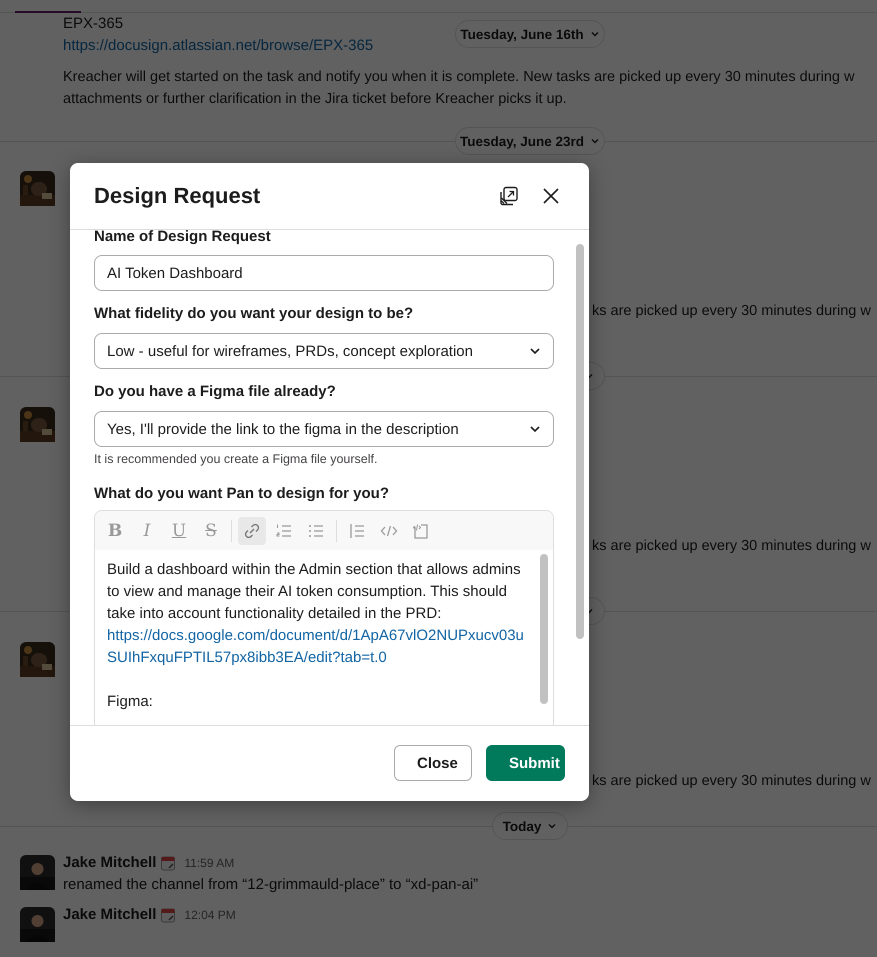  Describe the element at coordinates (178, 196) in the screenshot. I see `modal-title: Design Request` at that location.